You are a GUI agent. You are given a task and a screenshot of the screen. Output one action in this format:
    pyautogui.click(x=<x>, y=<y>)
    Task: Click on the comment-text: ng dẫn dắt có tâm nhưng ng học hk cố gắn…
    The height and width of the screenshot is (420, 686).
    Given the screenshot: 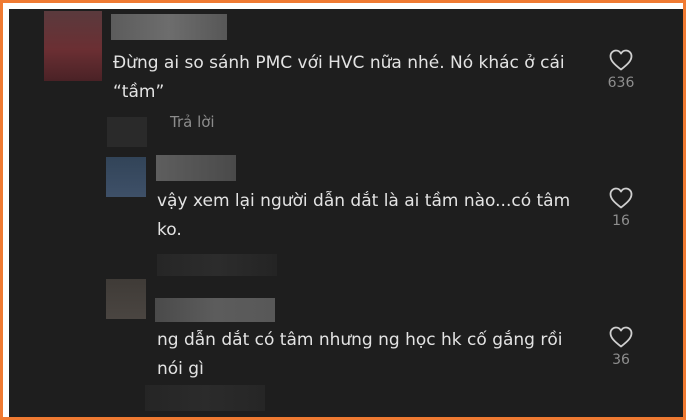 What is the action you would take?
    pyautogui.click(x=360, y=354)
    